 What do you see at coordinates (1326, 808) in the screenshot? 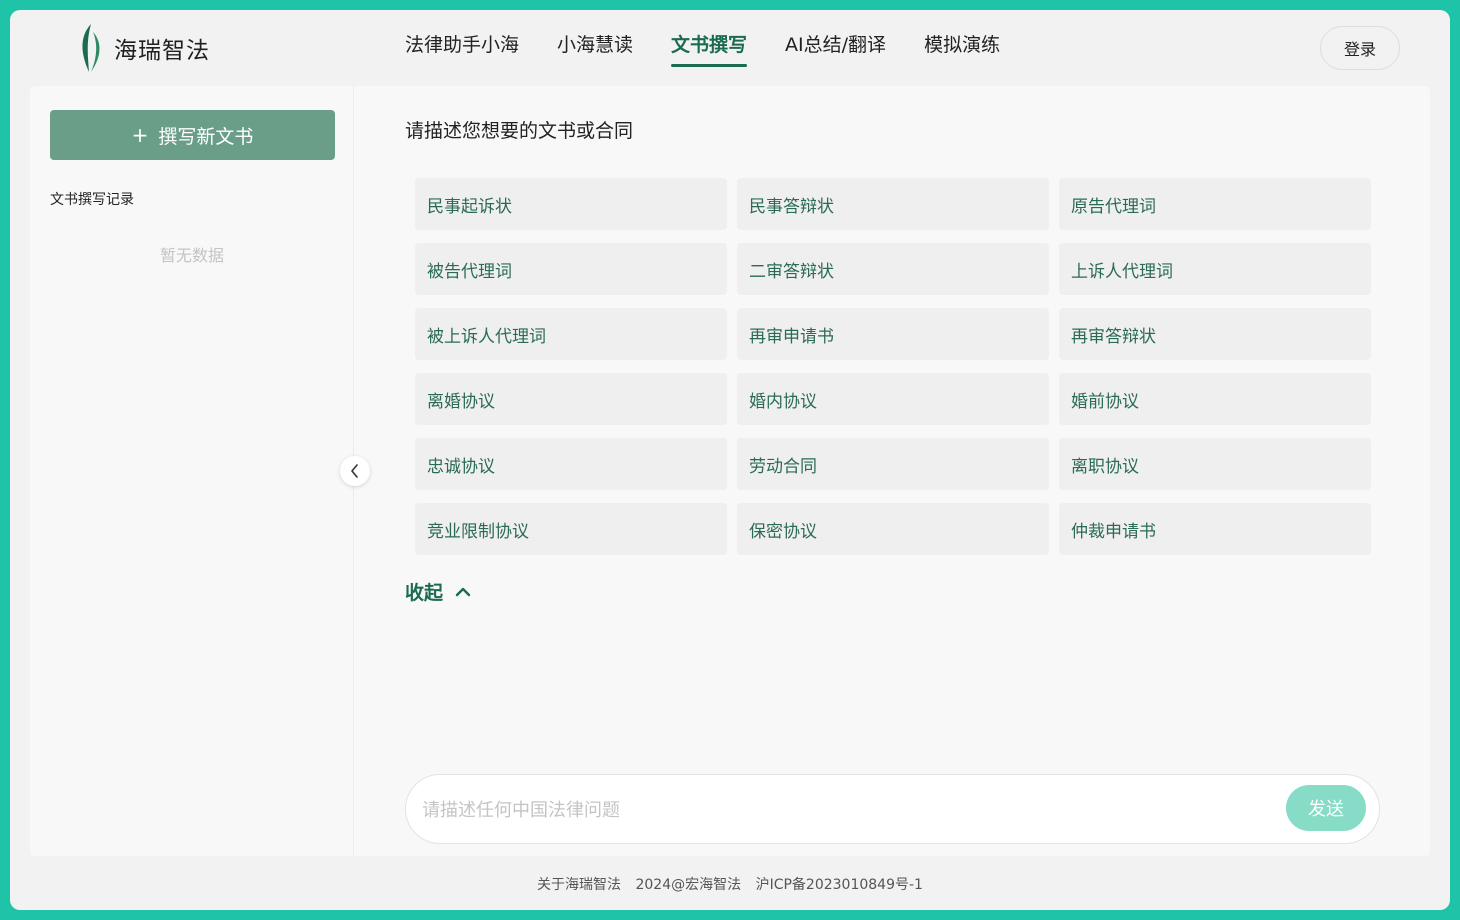
I see `send-button: 发送` at bounding box center [1326, 808].